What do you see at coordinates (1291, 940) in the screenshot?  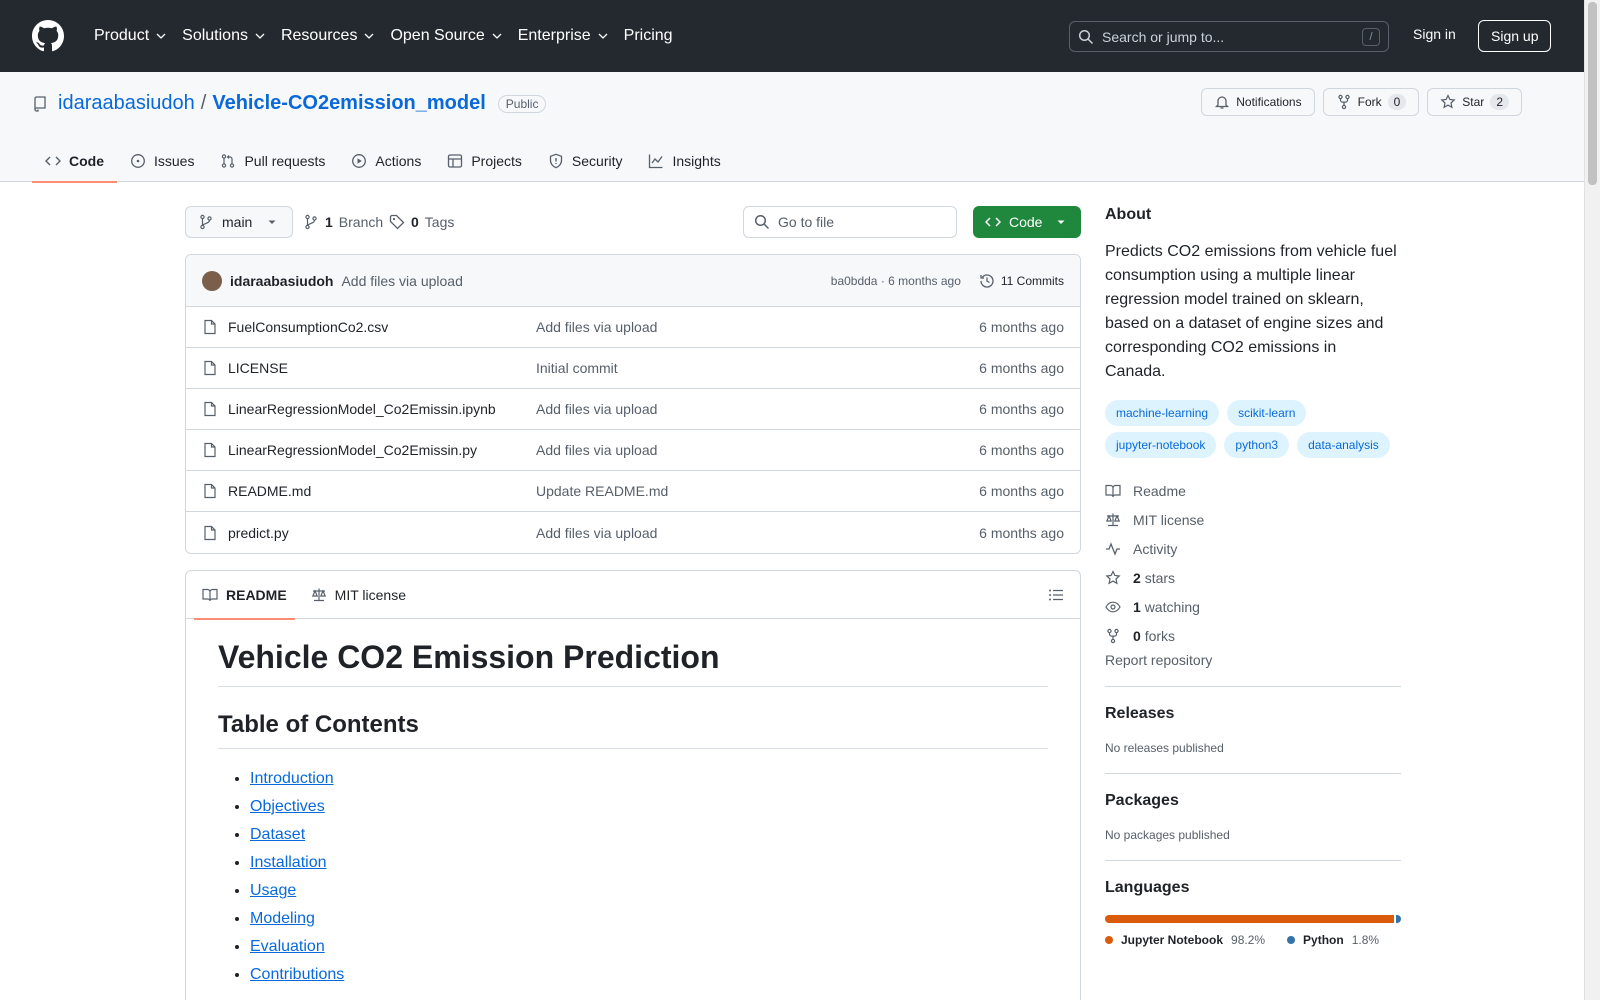 I see `language-color-dot` at bounding box center [1291, 940].